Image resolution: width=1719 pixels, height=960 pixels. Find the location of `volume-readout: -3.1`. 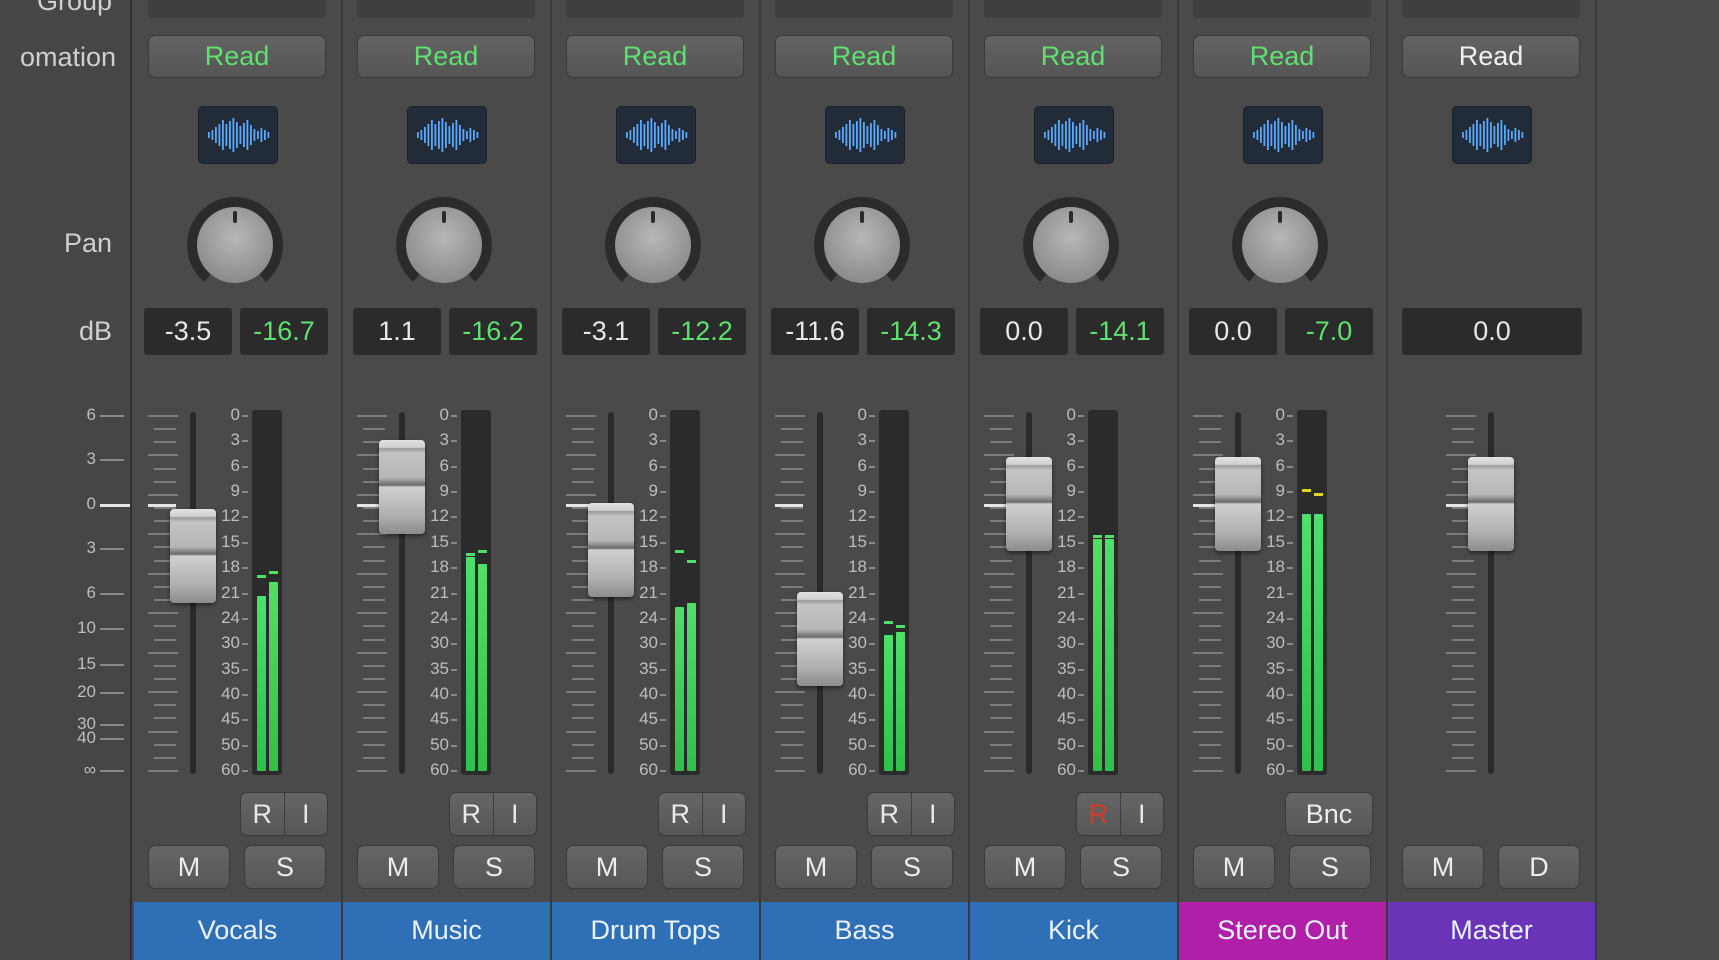

volume-readout: -3.1 is located at coordinates (606, 331).